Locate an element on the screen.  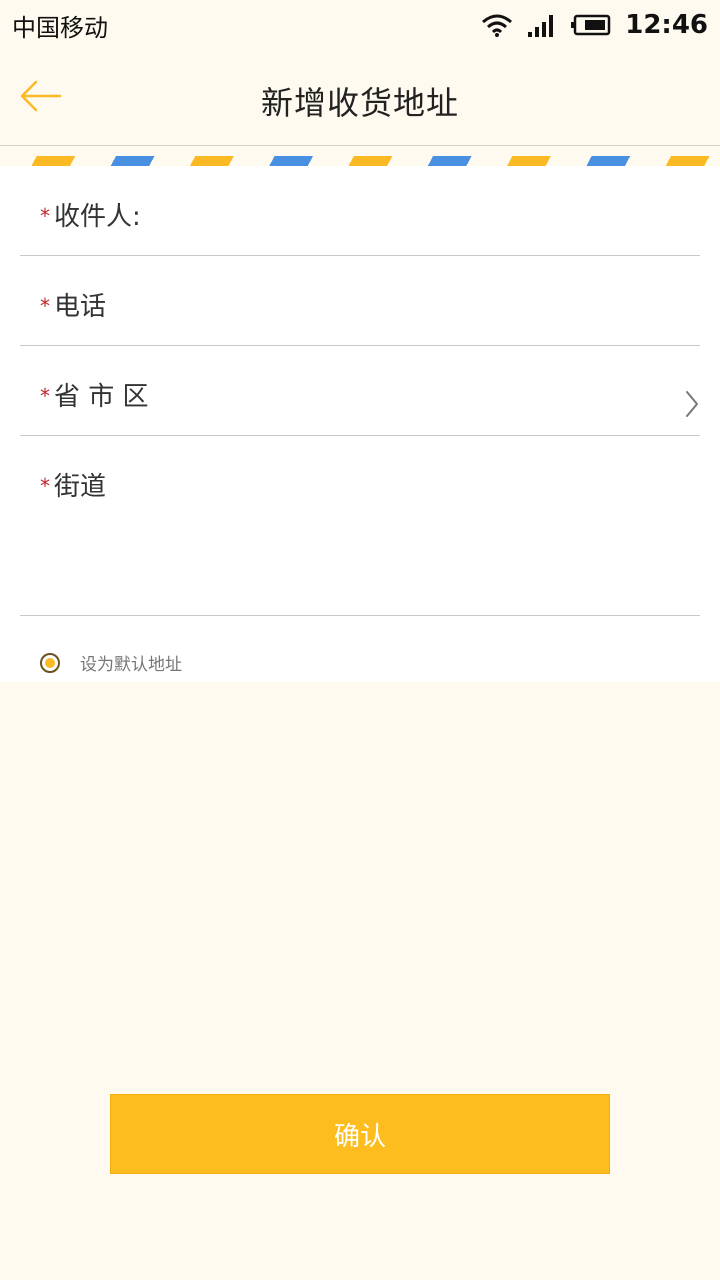
page-title: 新增收货地址 is located at coordinates (359, 103).